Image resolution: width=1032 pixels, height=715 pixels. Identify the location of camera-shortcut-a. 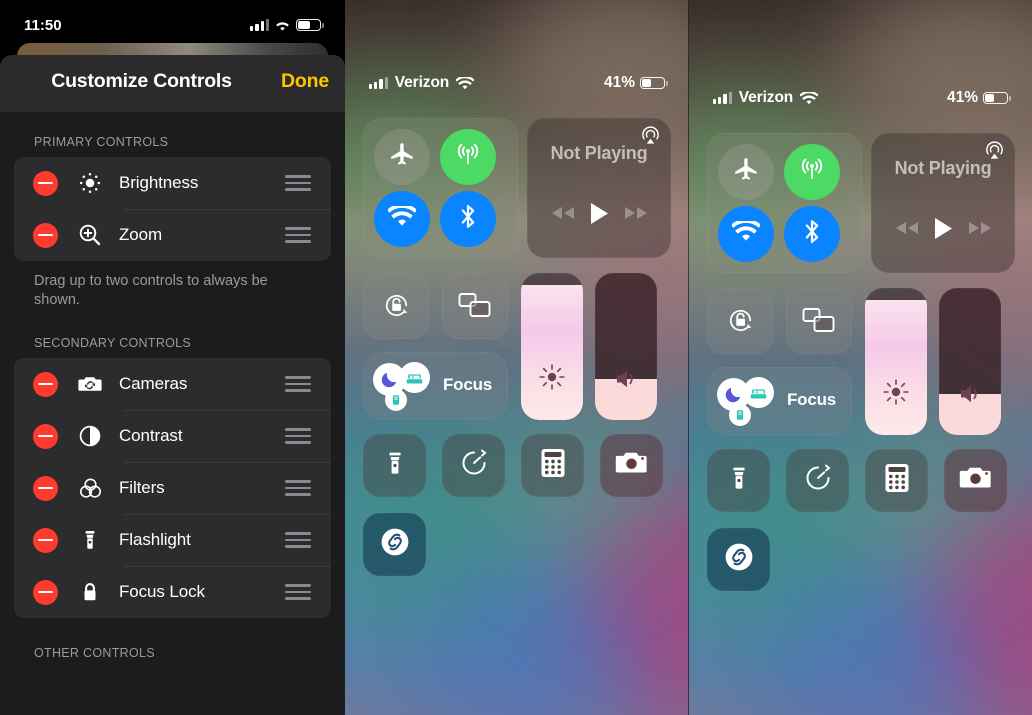
(631, 465).